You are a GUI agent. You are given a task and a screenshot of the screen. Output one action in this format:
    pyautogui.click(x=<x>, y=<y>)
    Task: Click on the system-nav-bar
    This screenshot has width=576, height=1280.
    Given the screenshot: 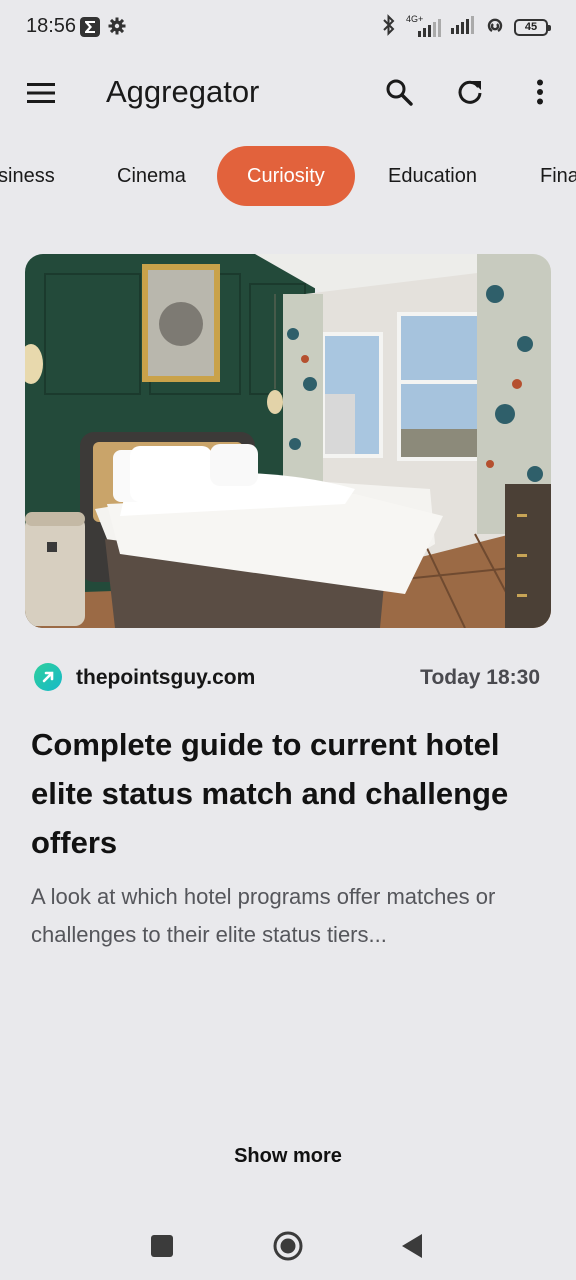 What is the action you would take?
    pyautogui.click(x=288, y=1246)
    